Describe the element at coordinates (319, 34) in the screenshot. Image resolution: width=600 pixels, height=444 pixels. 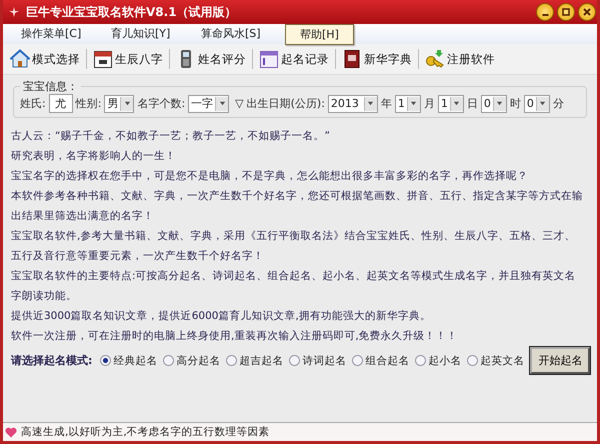
I see `menu-item: 帮助[H]` at that location.